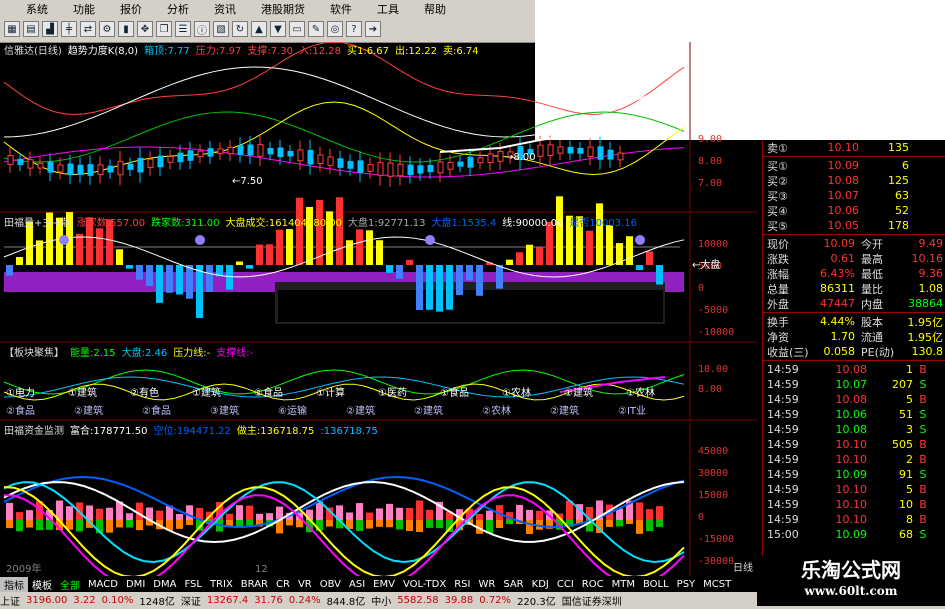 The height and width of the screenshot is (609, 945). What do you see at coordinates (593, 584) in the screenshot?
I see `tab-20: ROC` at bounding box center [593, 584].